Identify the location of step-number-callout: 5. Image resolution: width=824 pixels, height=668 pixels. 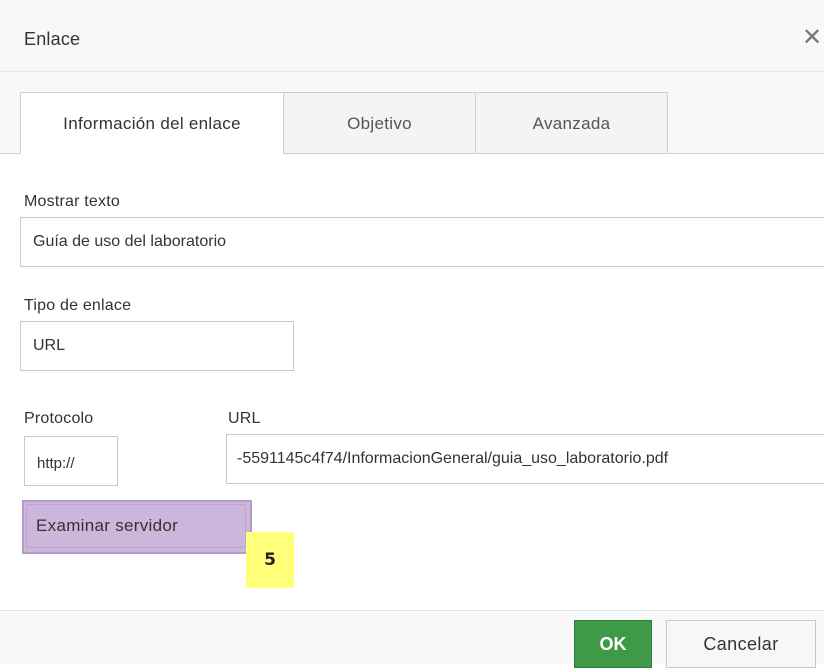
(270, 560).